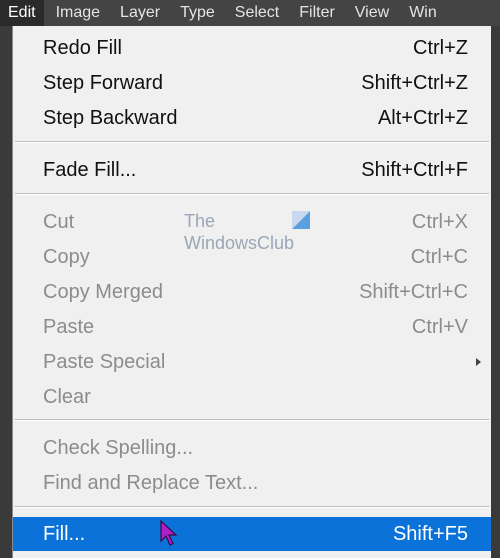 Image resolution: width=500 pixels, height=558 pixels. What do you see at coordinates (252, 534) in the screenshot?
I see `menu-item-fill: Fill... Shift+F5` at bounding box center [252, 534].